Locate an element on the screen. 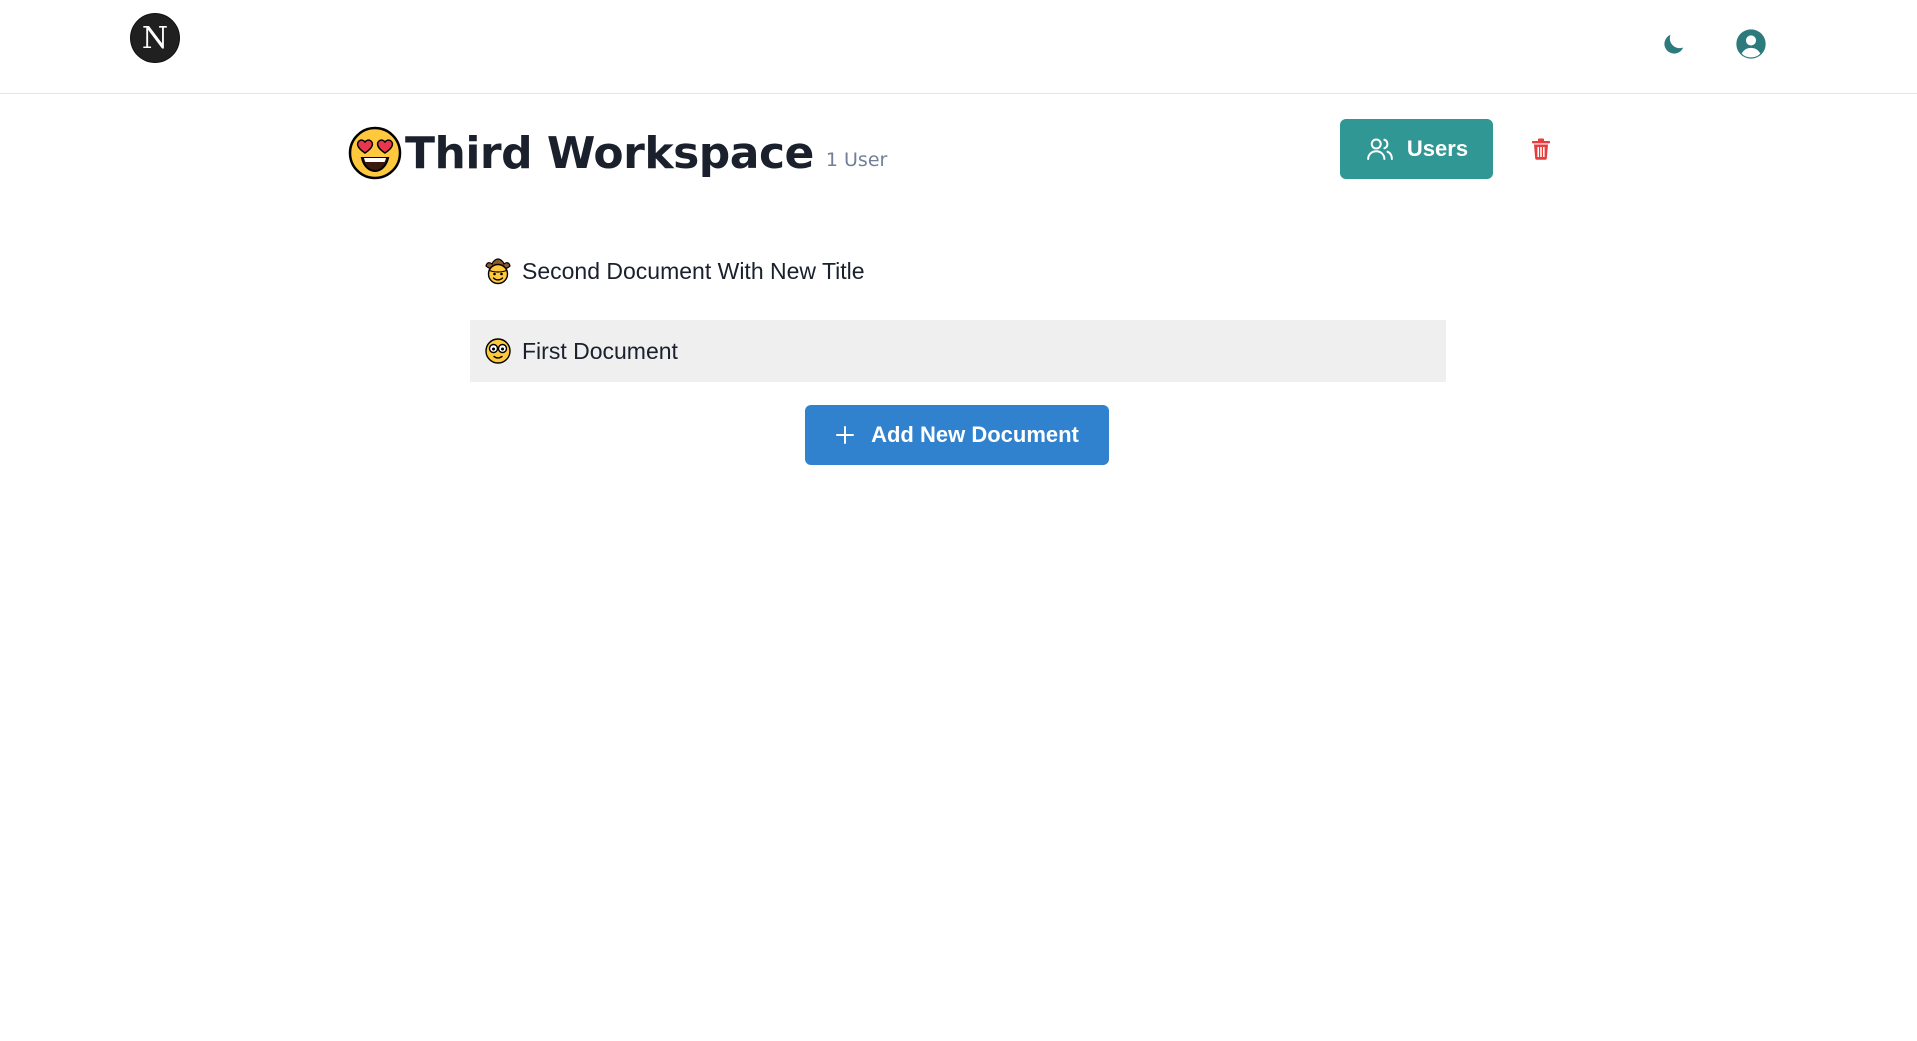  heart-eyes-face-icon is located at coordinates (375, 153).